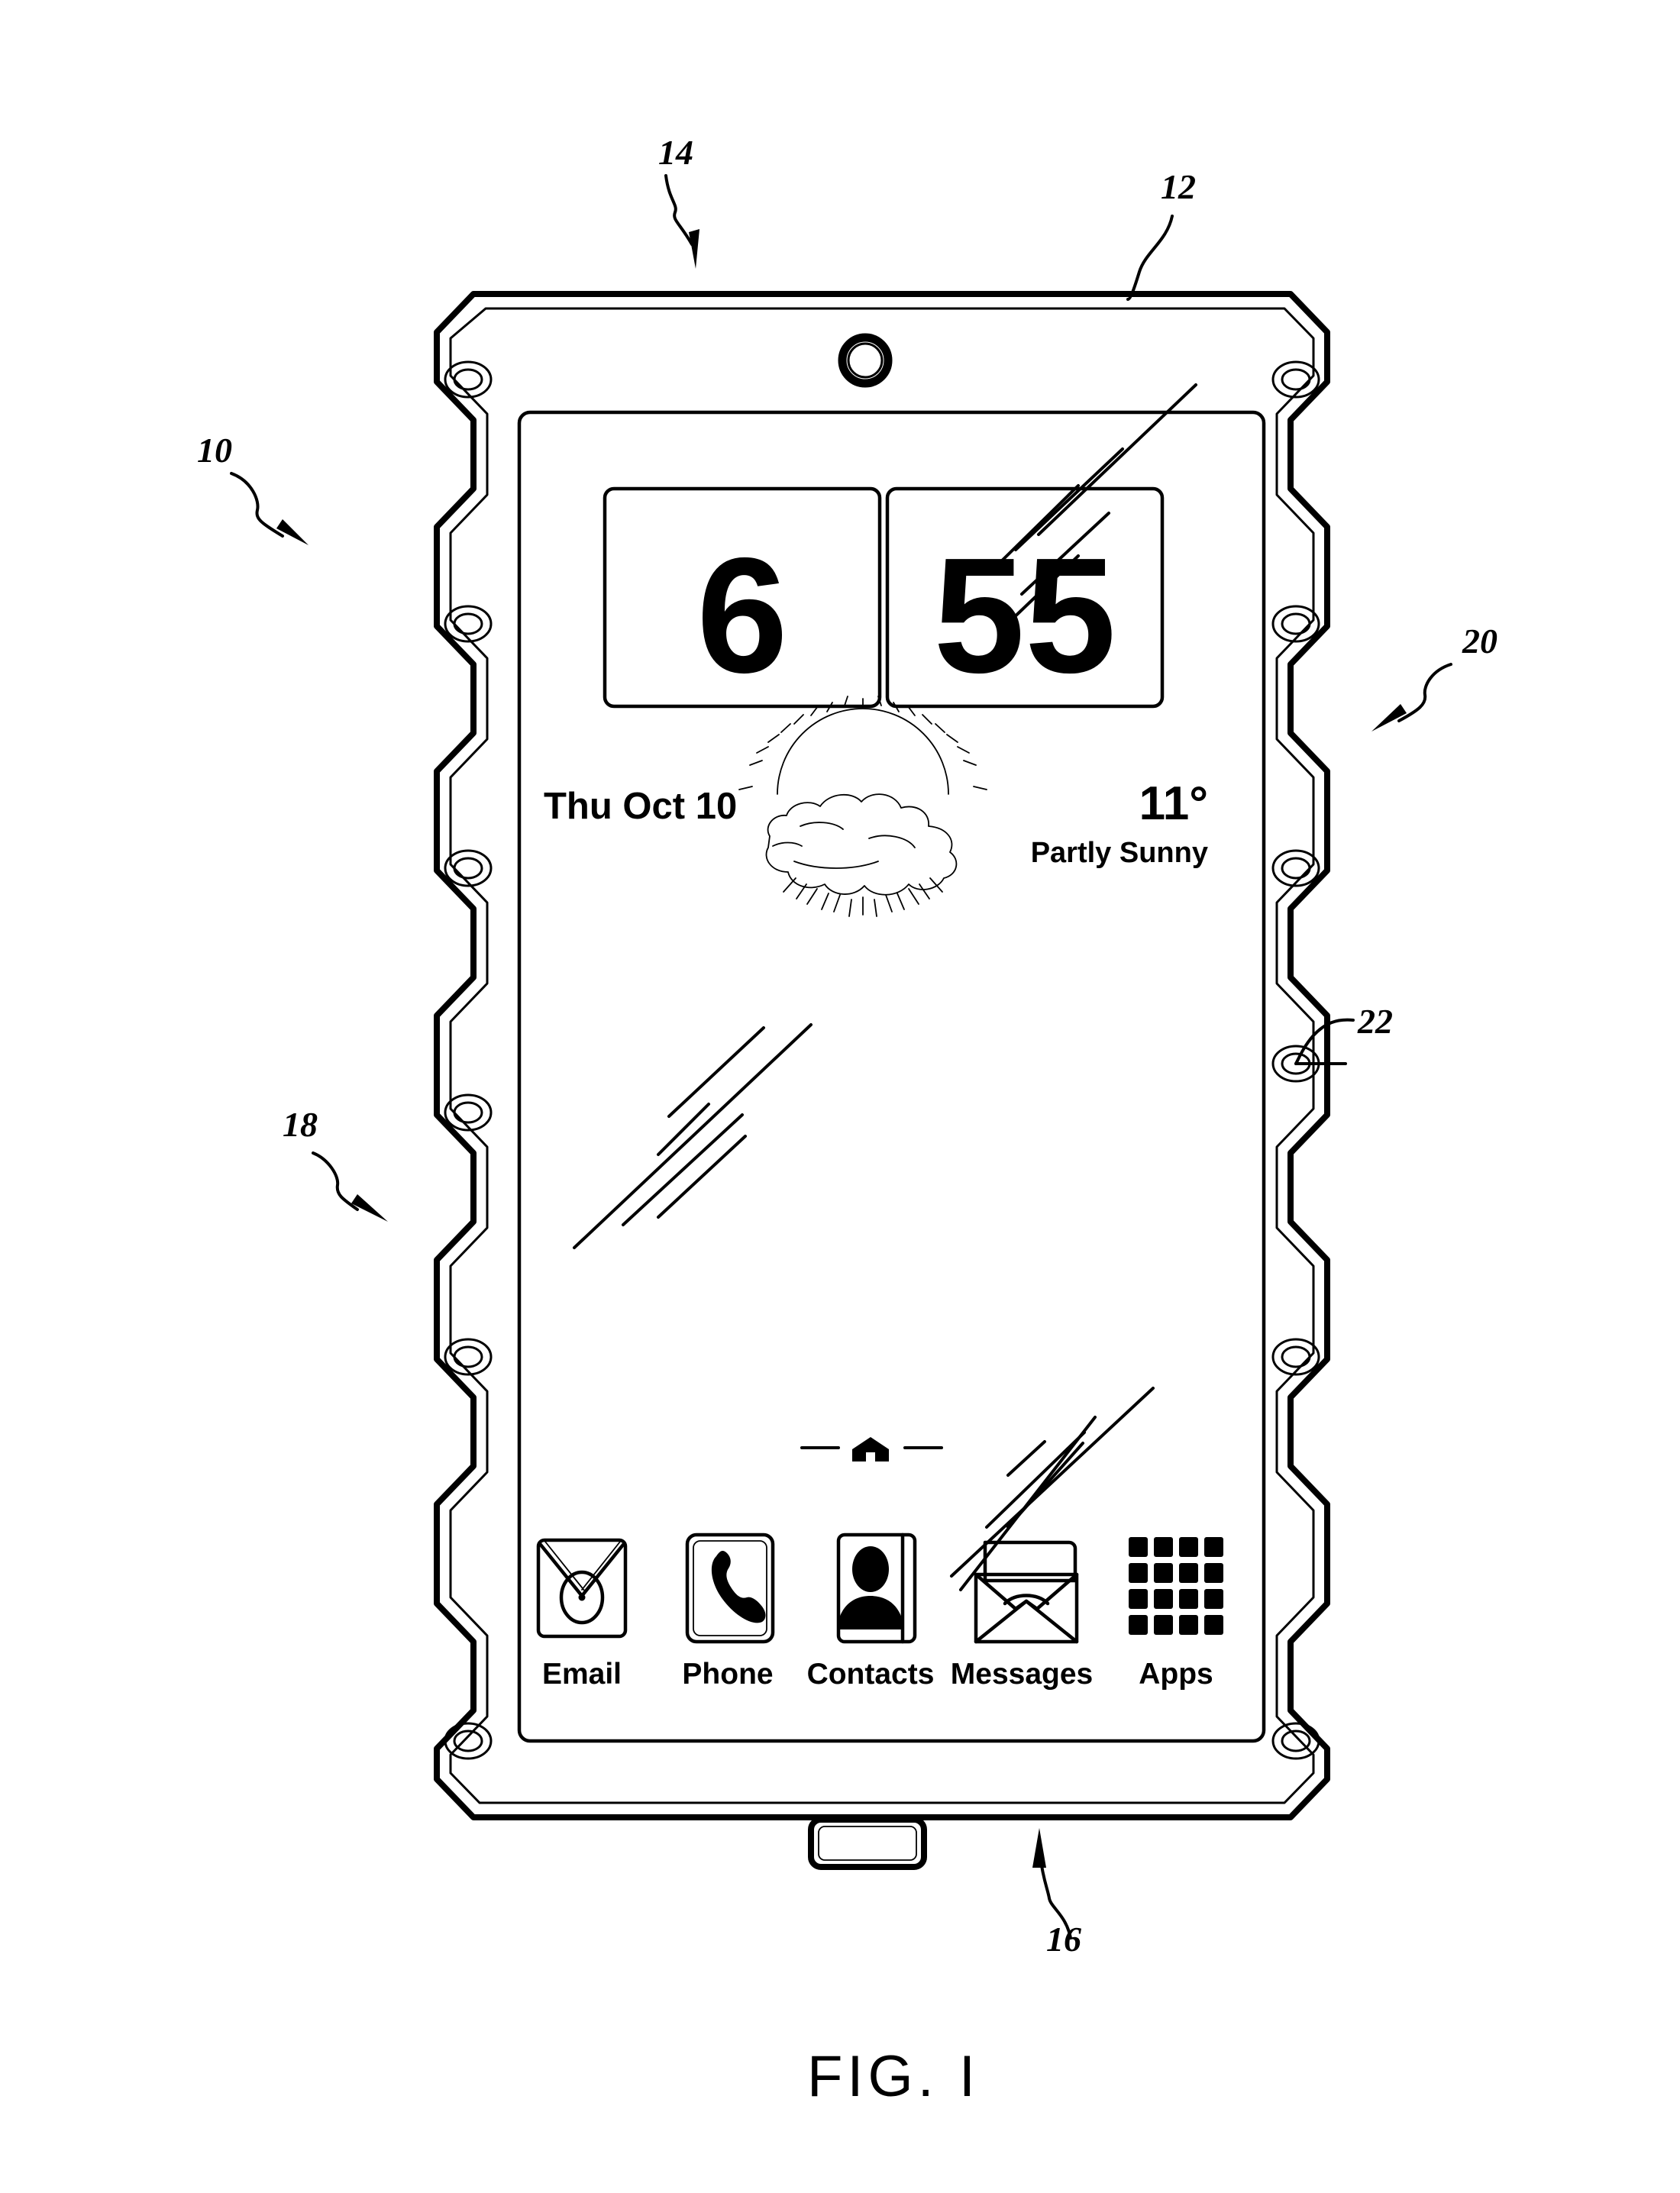 This screenshot has height=2193, width=1680. What do you see at coordinates (742, 615) in the screenshot?
I see `clock-hours-digit: 6` at bounding box center [742, 615].